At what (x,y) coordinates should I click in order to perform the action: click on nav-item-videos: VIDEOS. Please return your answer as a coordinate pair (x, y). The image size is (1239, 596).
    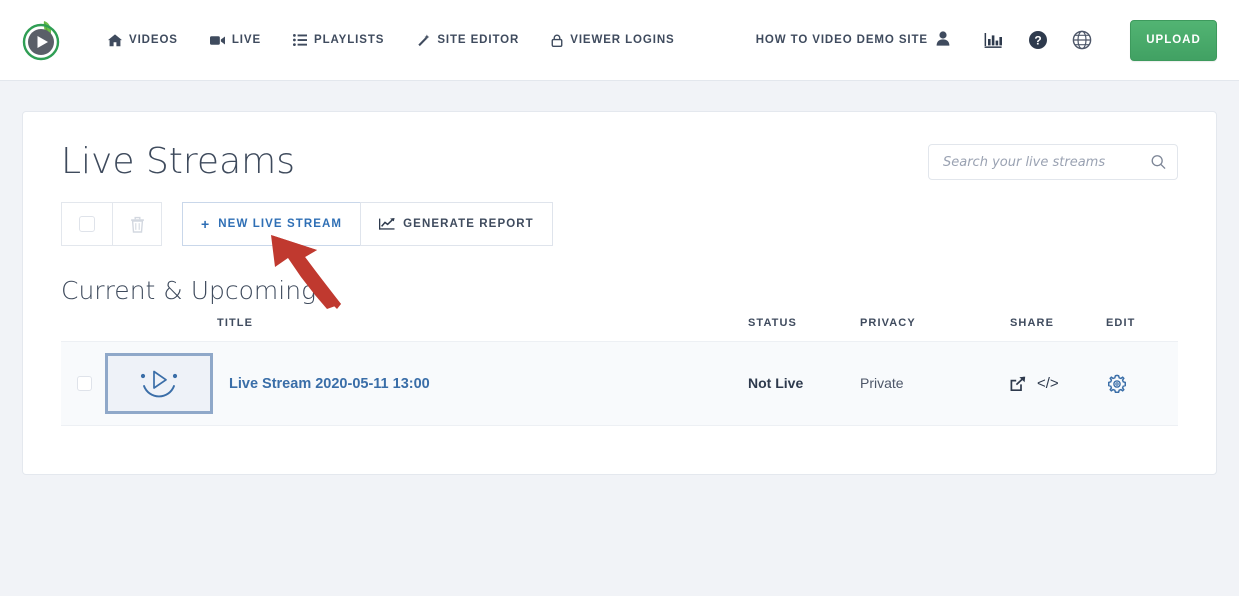
    Looking at the image, I should click on (143, 40).